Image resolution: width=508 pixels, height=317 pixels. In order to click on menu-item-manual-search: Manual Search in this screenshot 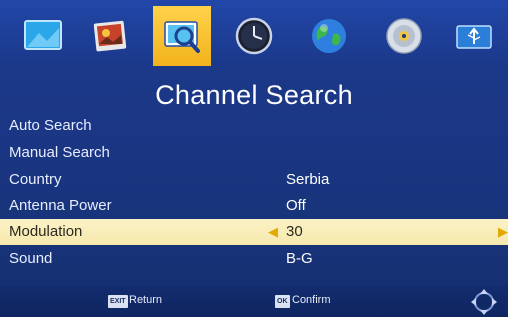, I will do `click(254, 153)`.